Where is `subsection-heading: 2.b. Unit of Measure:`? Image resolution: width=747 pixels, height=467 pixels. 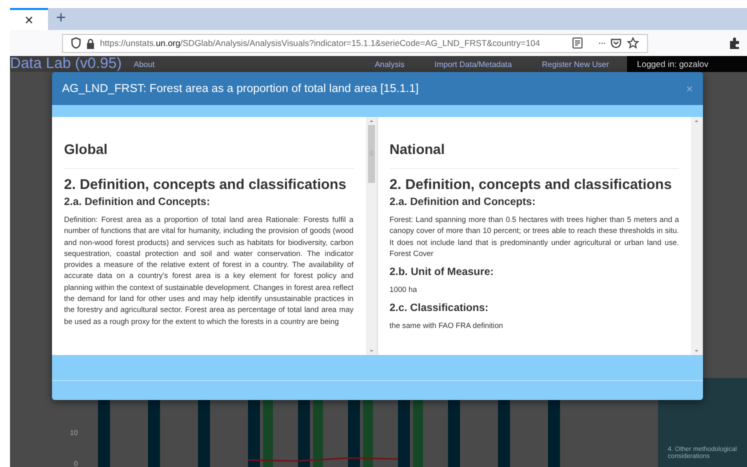 subsection-heading: 2.b. Unit of Measure: is located at coordinates (442, 272).